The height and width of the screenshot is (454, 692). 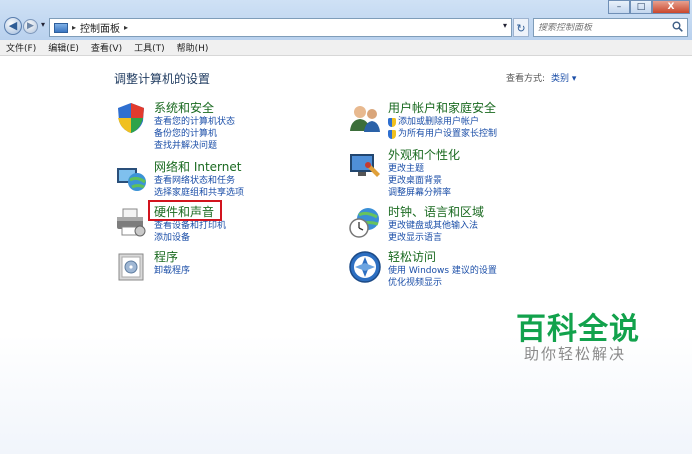 I want to click on search-box, so click(x=610, y=27).